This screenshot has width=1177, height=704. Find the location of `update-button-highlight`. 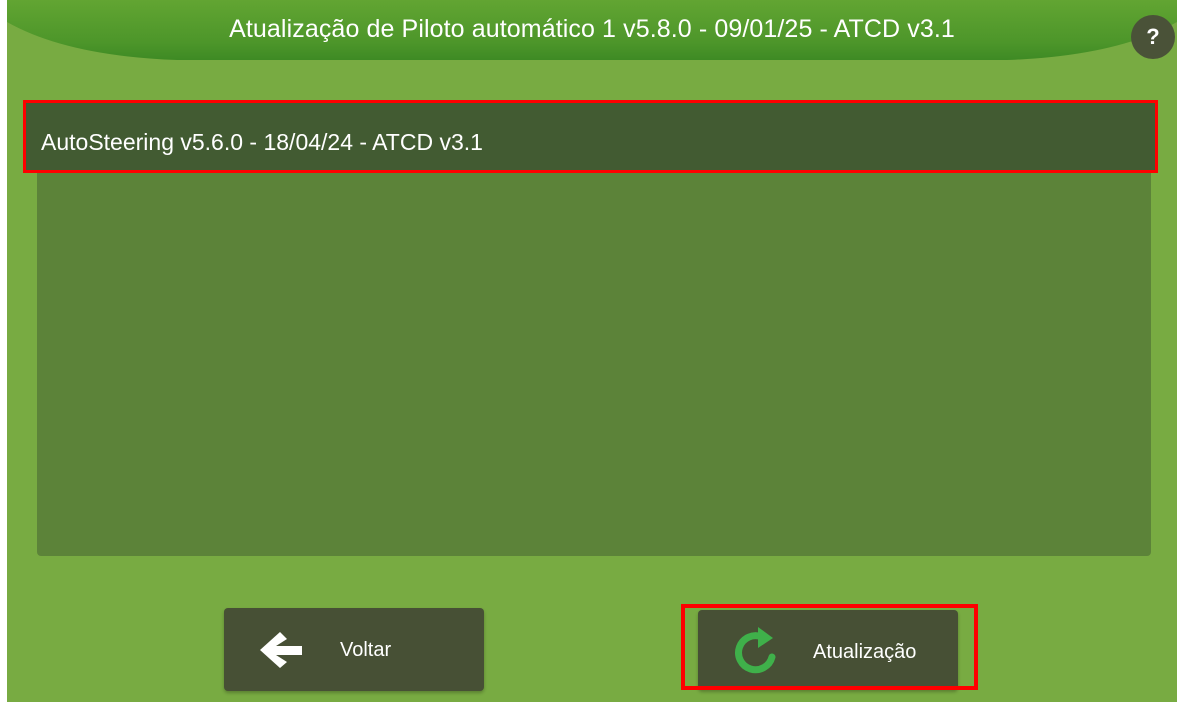

update-button-highlight is located at coordinates (829, 647).